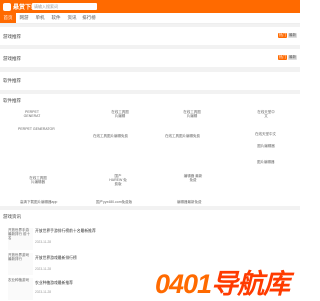  What do you see at coordinates (65, 231) in the screenshot?
I see `news-title: 开放世界手游排行榜前十名最新推荐` at bounding box center [65, 231].